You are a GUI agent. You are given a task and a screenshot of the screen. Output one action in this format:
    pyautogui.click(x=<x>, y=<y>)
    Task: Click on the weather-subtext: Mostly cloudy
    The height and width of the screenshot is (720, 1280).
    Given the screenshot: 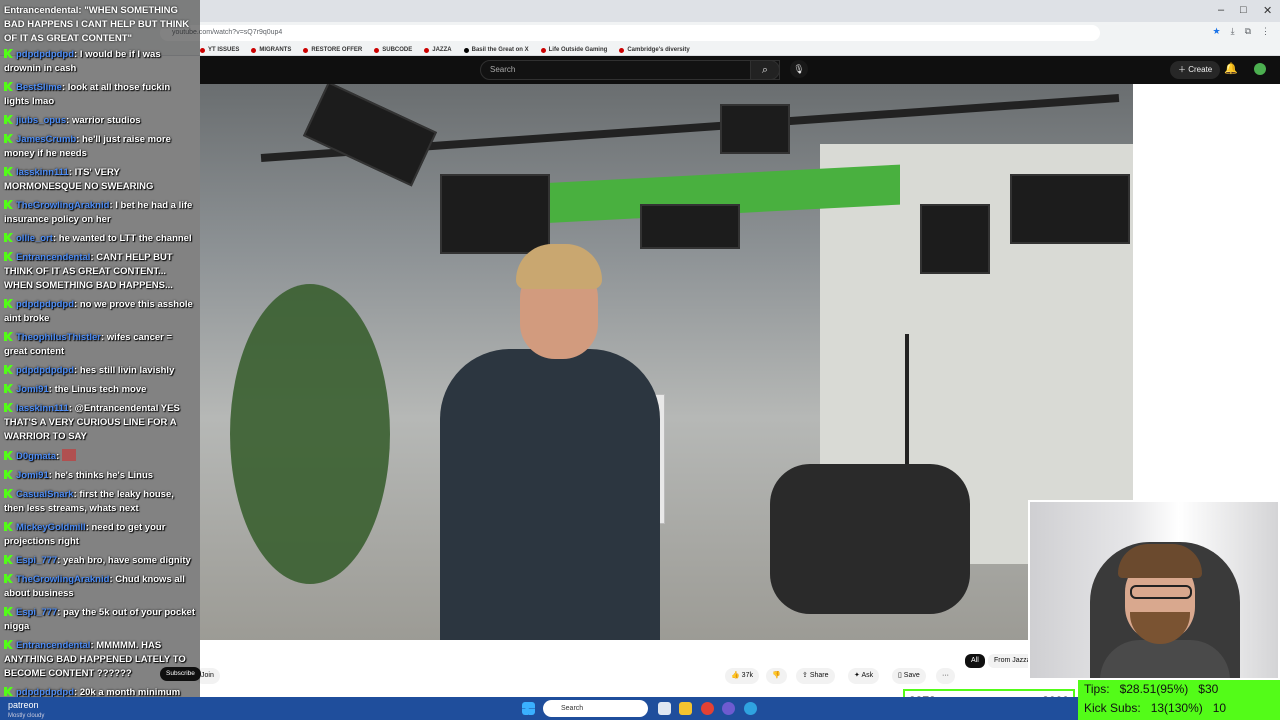 What is the action you would take?
    pyautogui.click(x=26, y=716)
    